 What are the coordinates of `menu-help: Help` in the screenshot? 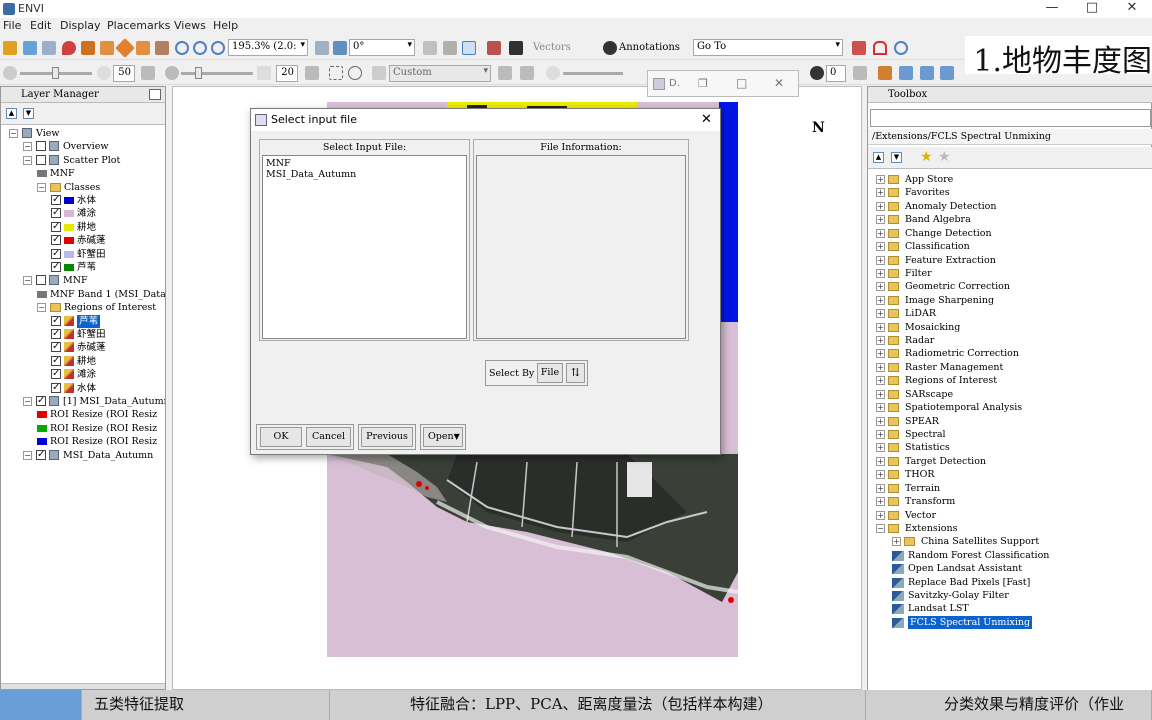 It's located at (225, 25).